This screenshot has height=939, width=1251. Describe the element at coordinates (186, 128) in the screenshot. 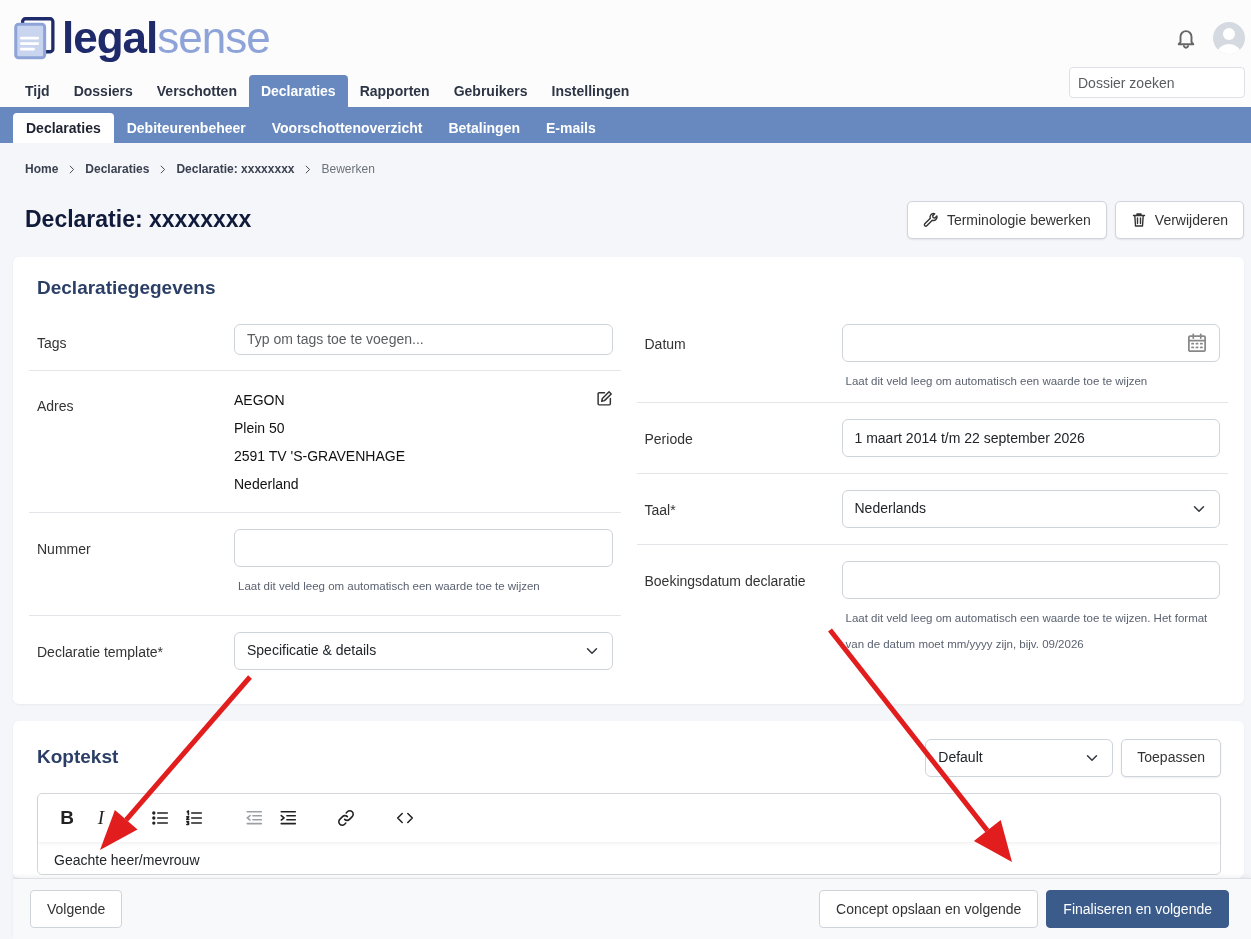

I see `sub-tab: Debiteurenbeheer` at that location.